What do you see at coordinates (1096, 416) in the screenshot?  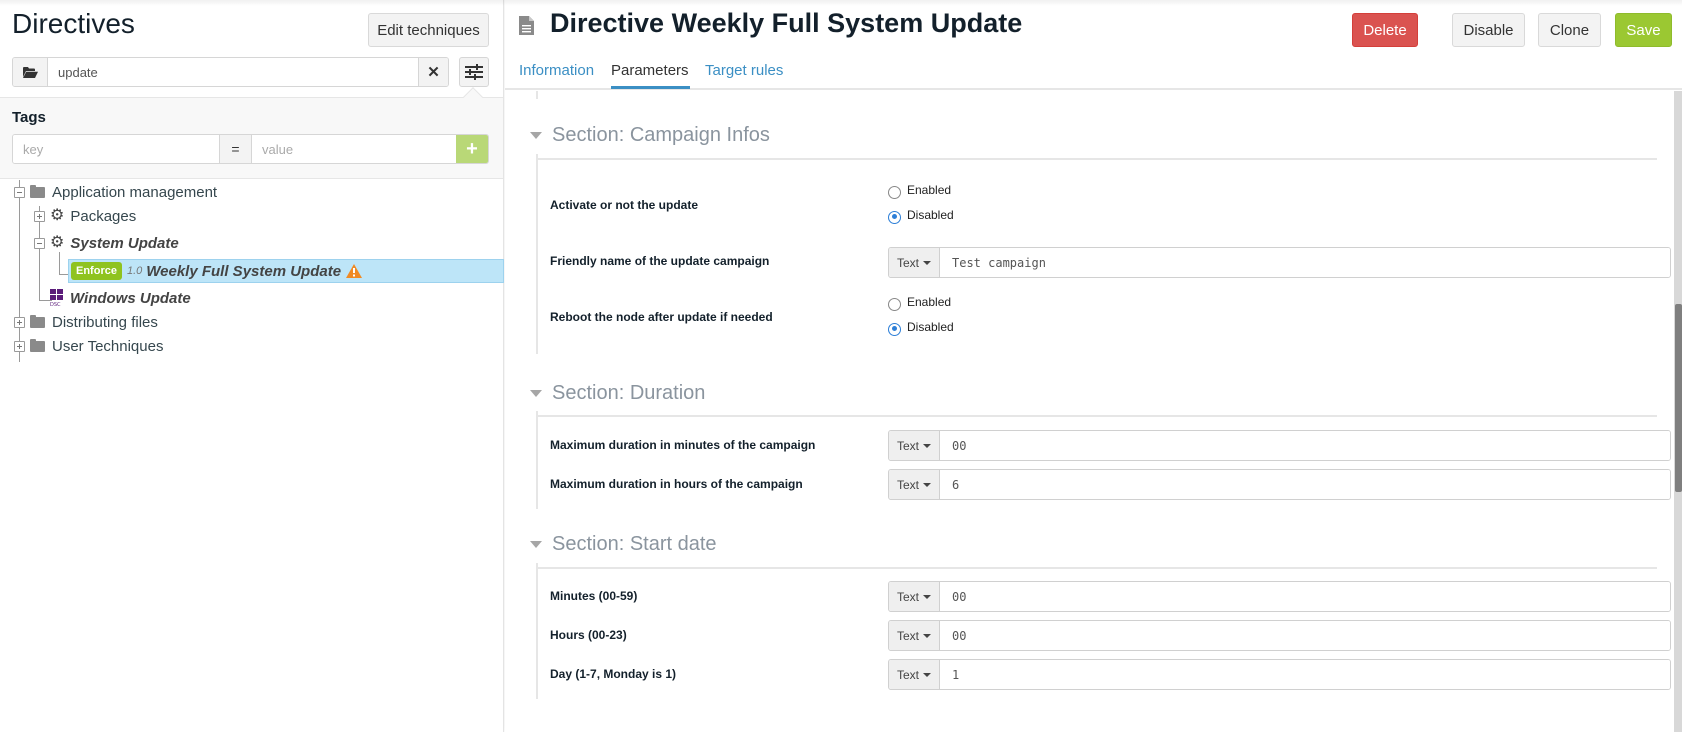 I see `section-divider` at bounding box center [1096, 416].